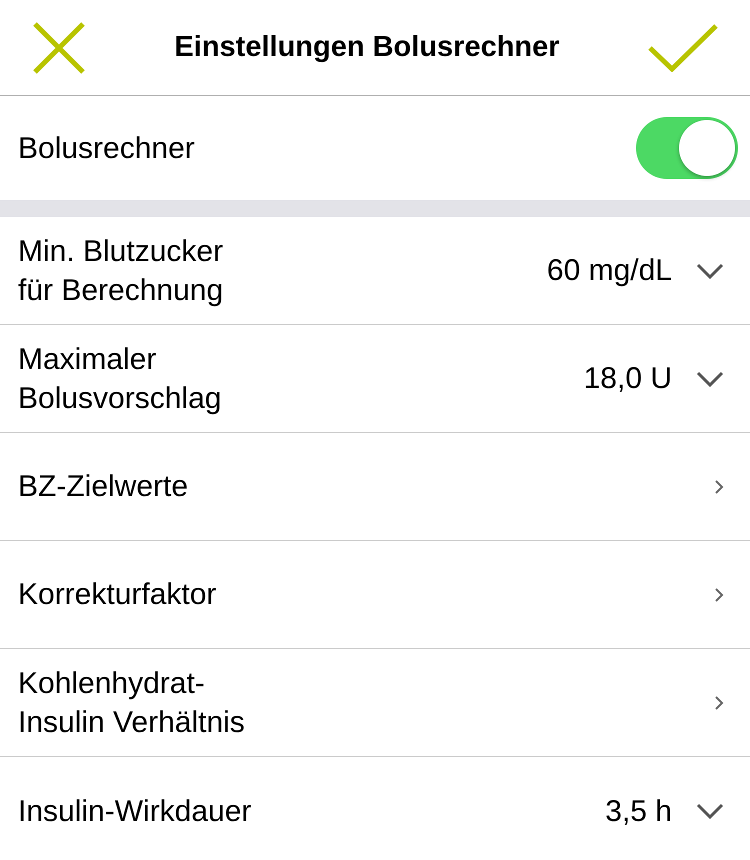 The height and width of the screenshot is (860, 750). What do you see at coordinates (103, 487) in the screenshot?
I see `setting-label: BZ-Zielwerte` at bounding box center [103, 487].